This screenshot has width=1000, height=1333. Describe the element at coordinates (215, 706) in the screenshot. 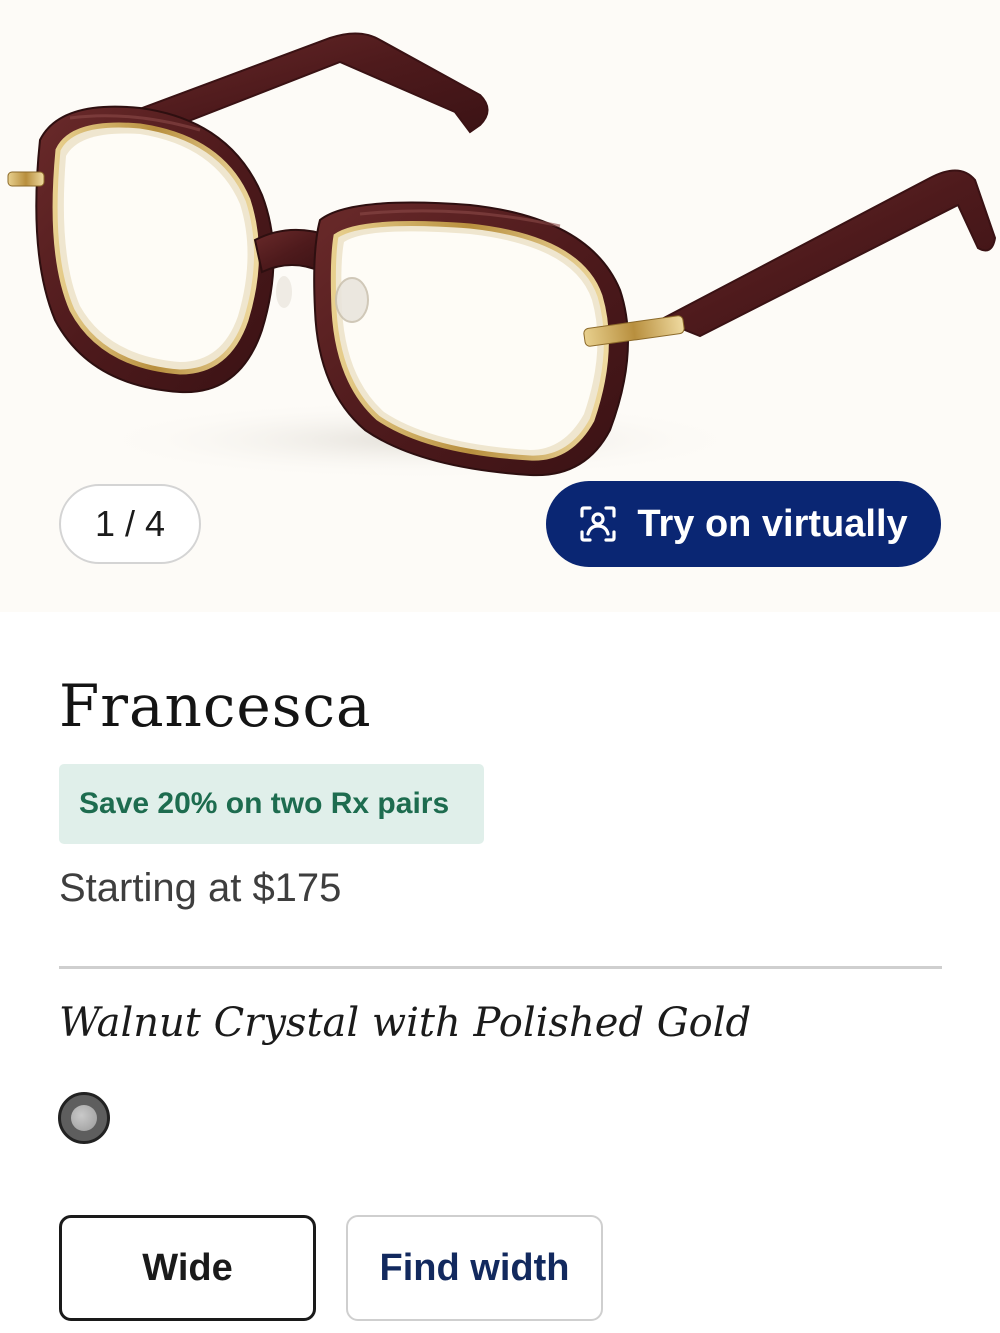

I see `product-name: Francesca` at that location.